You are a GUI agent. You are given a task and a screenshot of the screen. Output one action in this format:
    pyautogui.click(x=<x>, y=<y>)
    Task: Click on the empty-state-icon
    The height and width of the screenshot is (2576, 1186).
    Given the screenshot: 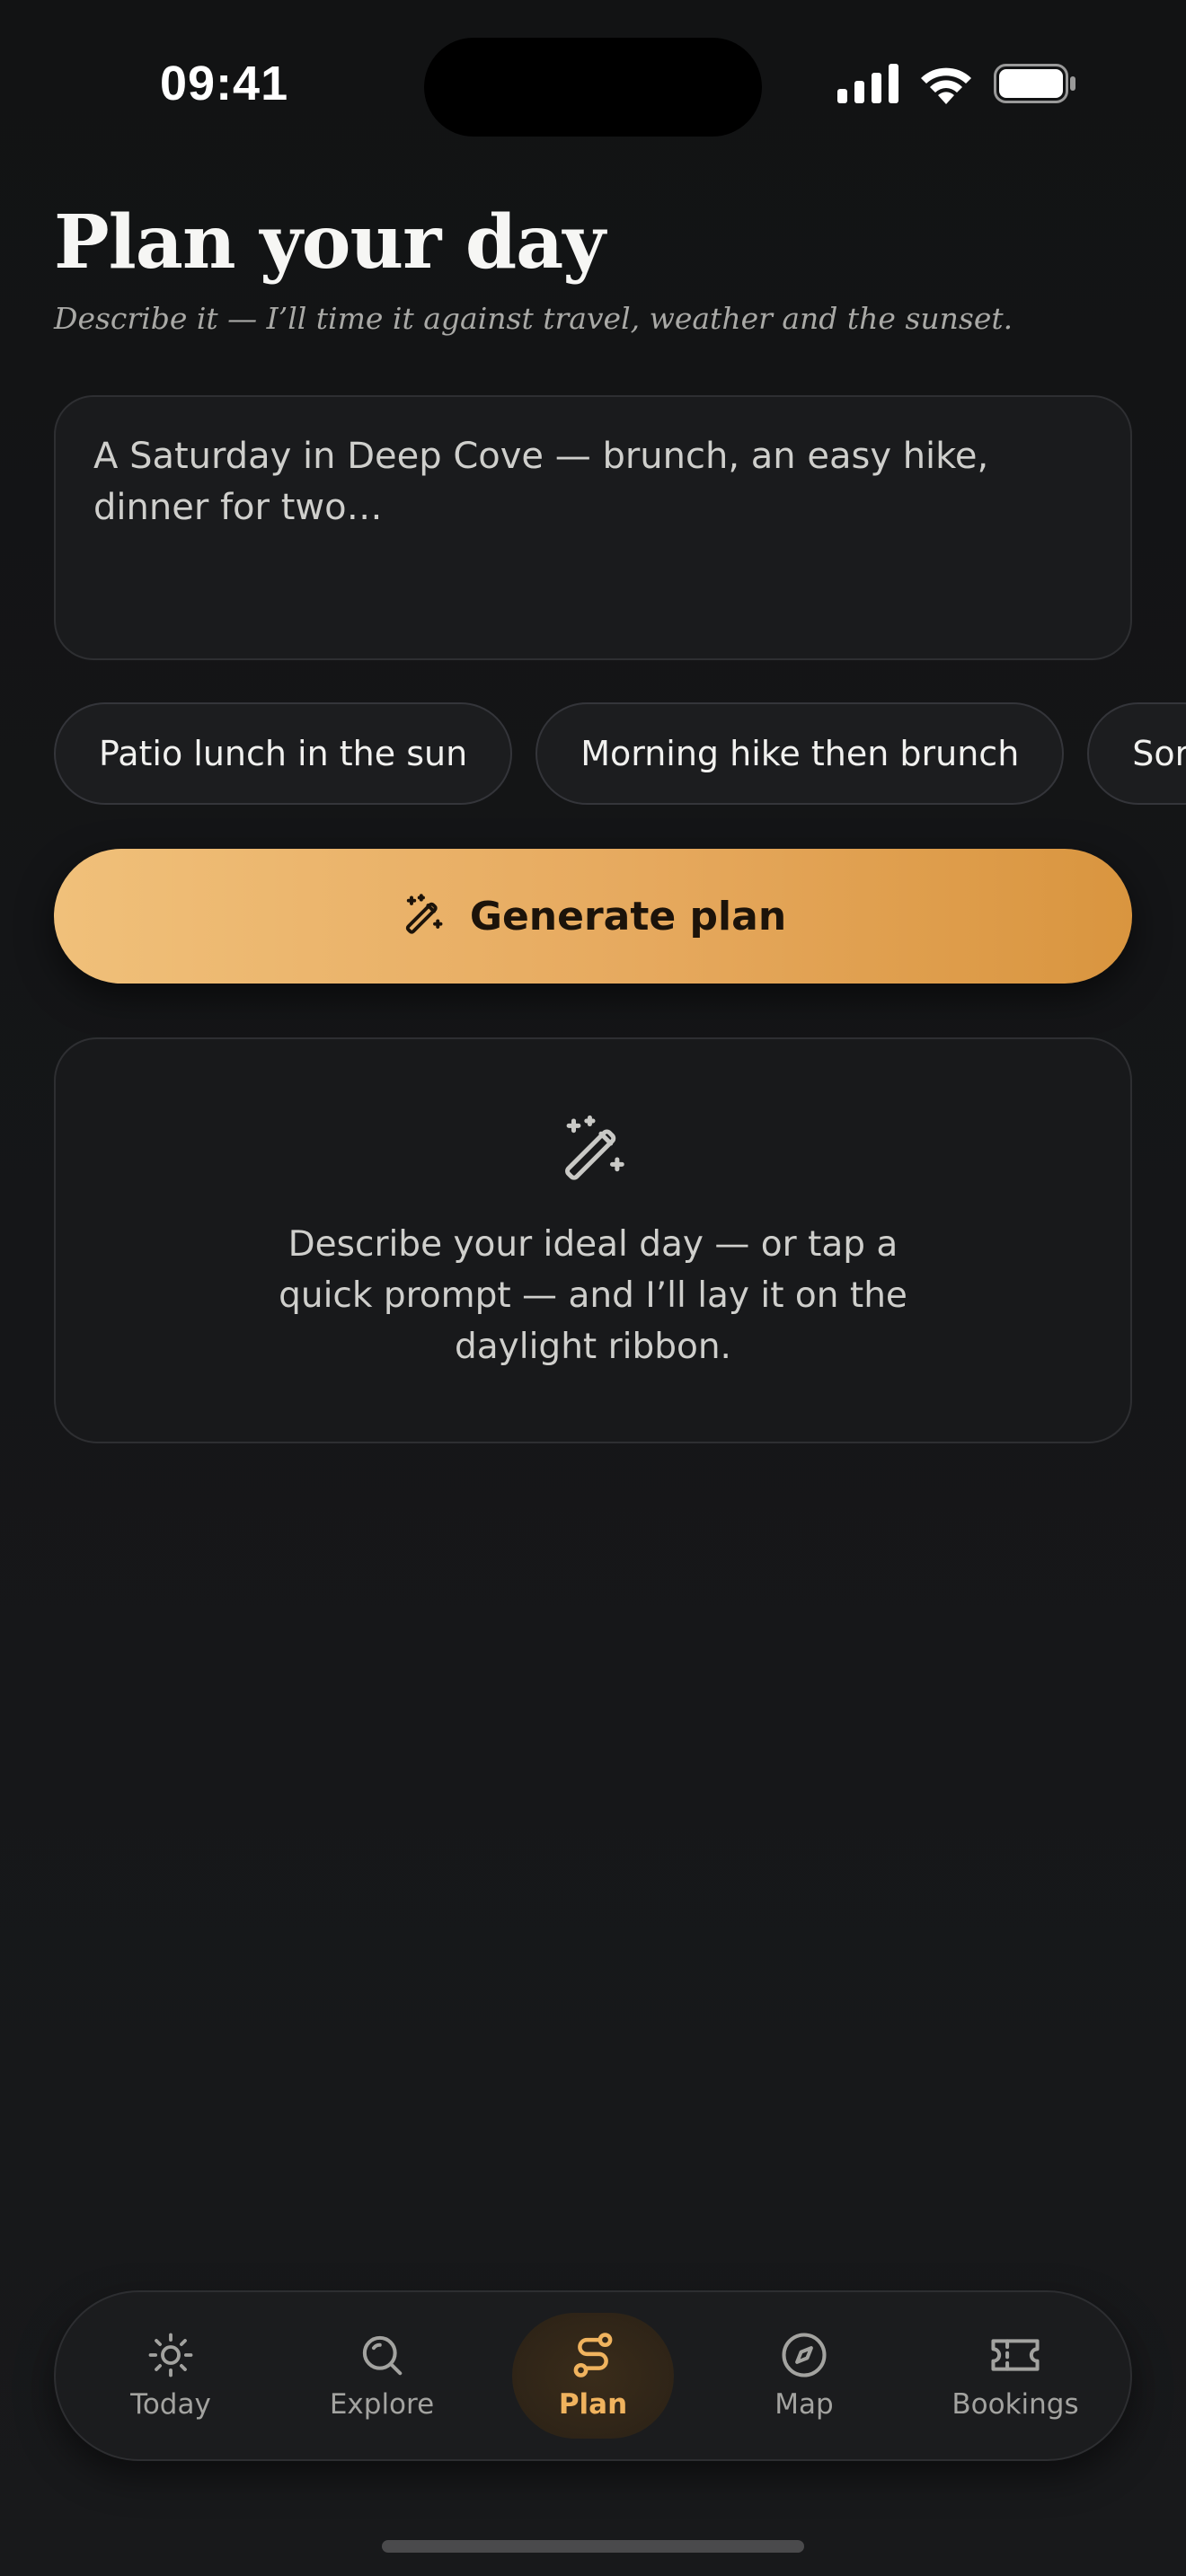 What is the action you would take?
    pyautogui.click(x=593, y=1153)
    